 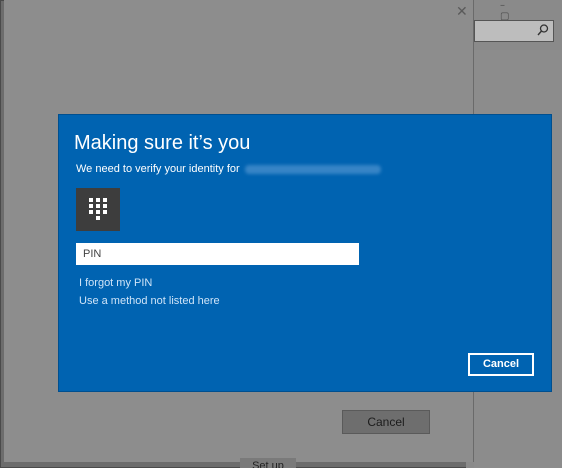 I want to click on other-method-link: Use a method not listed here, so click(x=149, y=301).